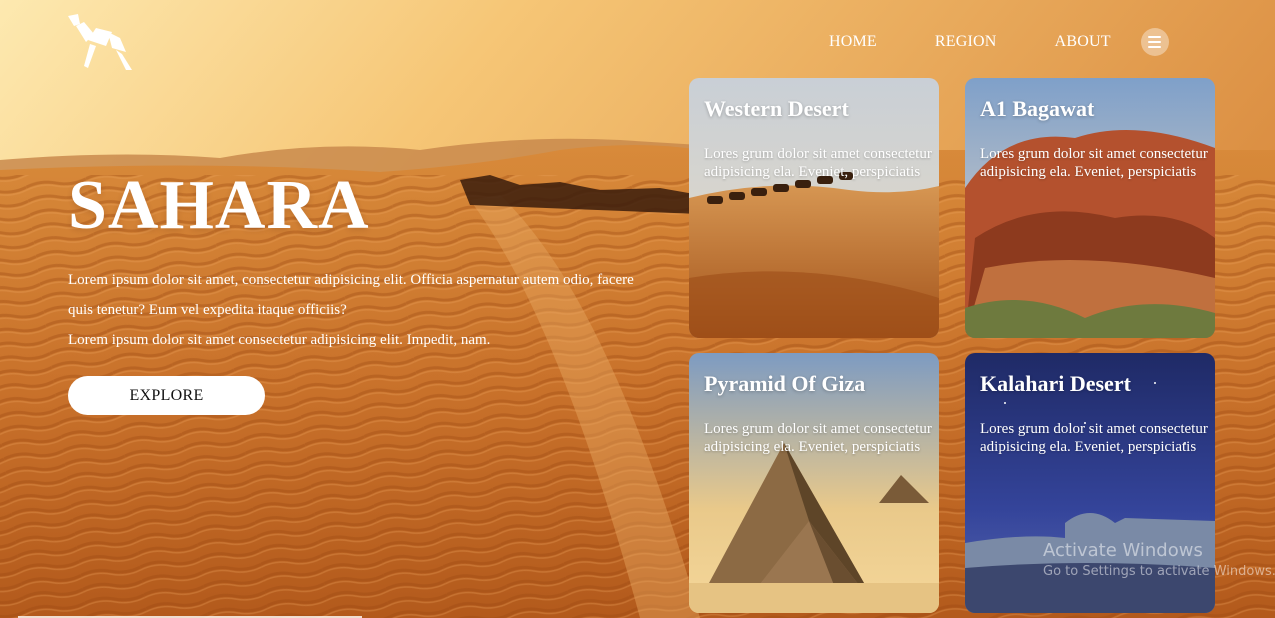 The width and height of the screenshot is (1275, 618). I want to click on nav-about: ABOUT, so click(1083, 42).